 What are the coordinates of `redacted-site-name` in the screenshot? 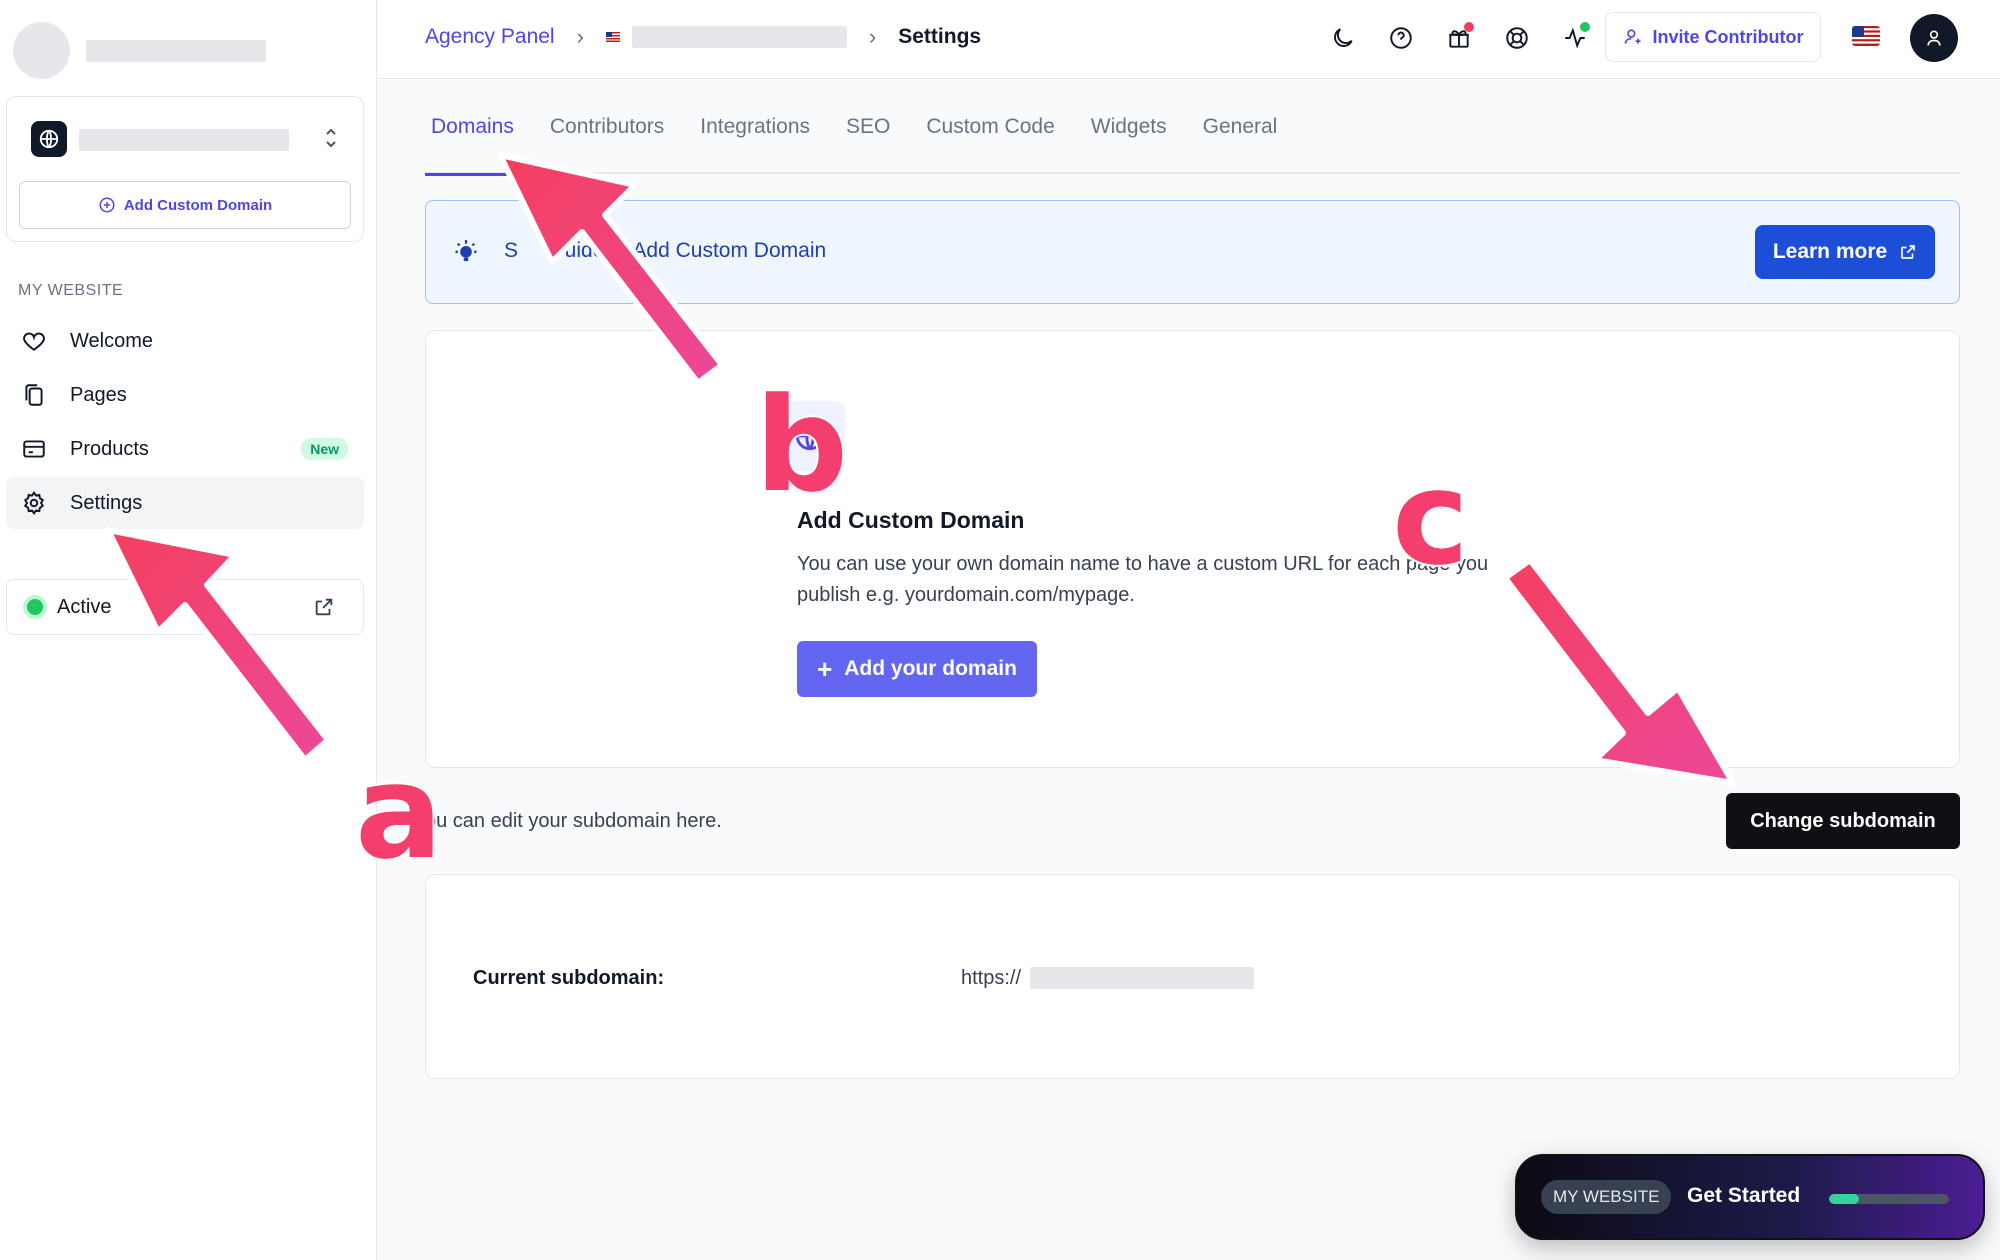 It's located at (184, 140).